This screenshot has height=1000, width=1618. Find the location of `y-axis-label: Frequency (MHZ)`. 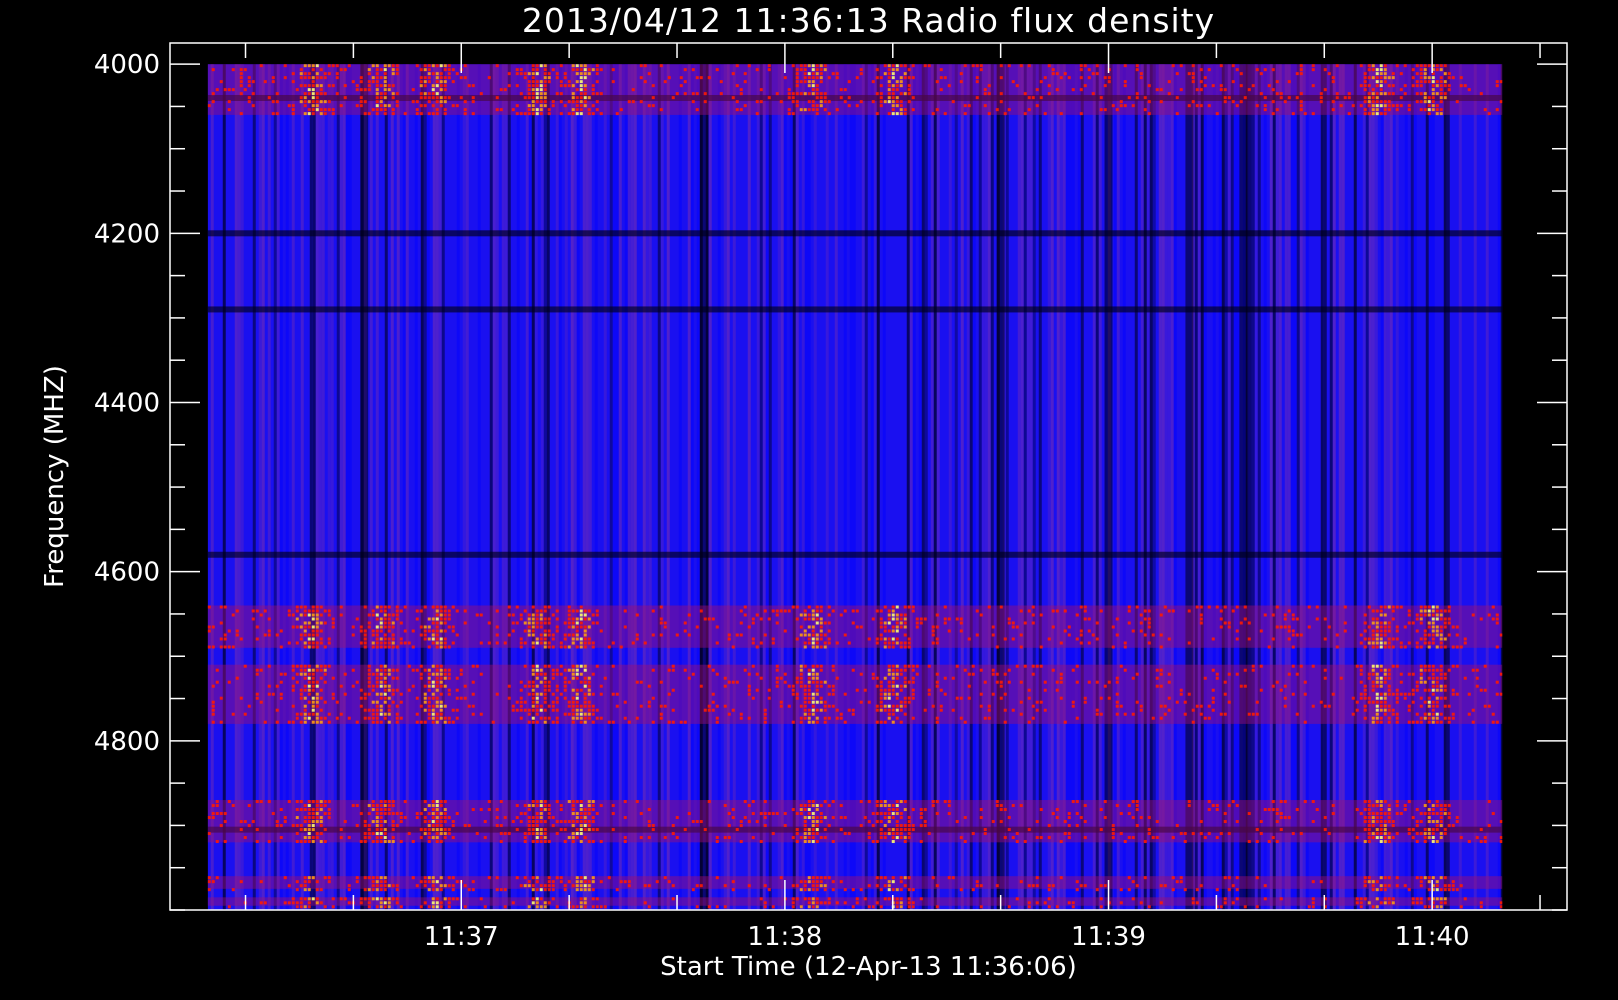

y-axis-label: Frequency (MHZ) is located at coordinates (55, 476).